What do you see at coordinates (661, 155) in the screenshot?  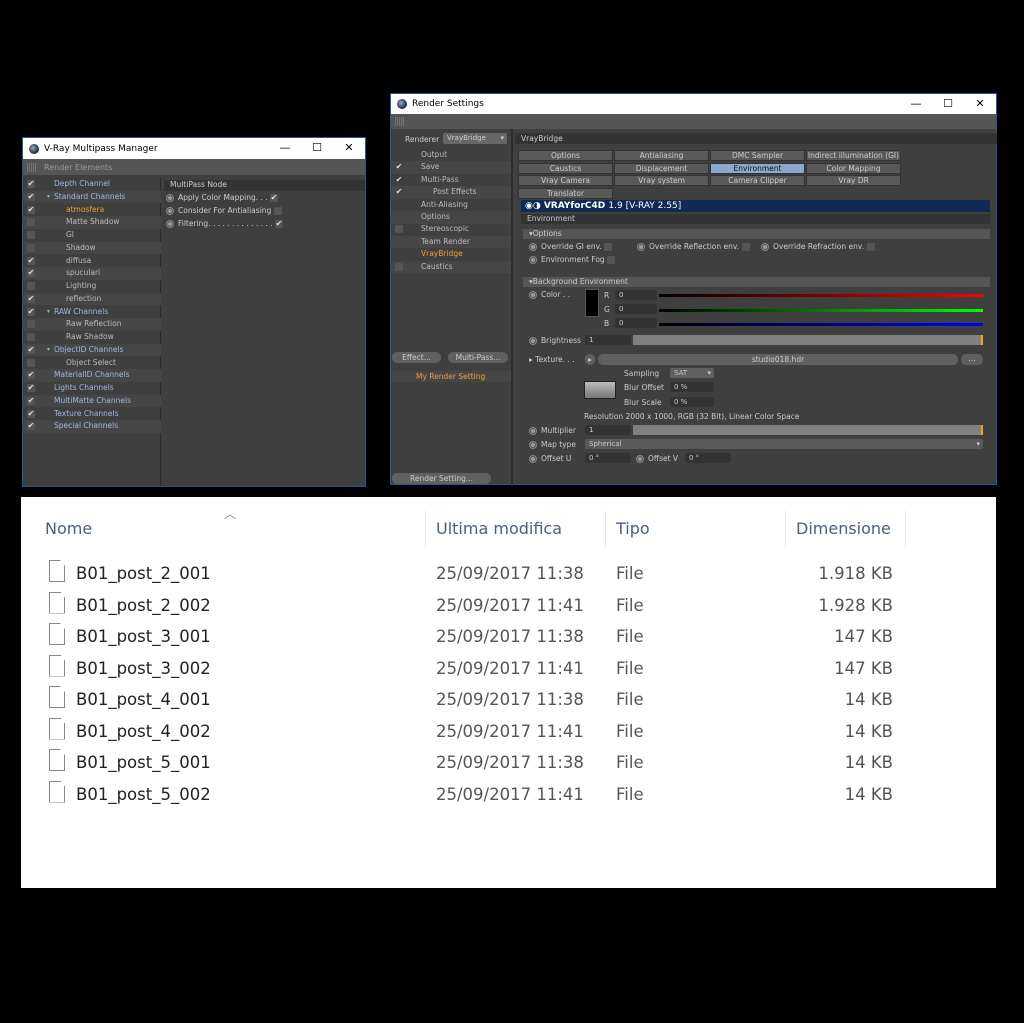 I see `tab-antialiasing: Antialiasing` at bounding box center [661, 155].